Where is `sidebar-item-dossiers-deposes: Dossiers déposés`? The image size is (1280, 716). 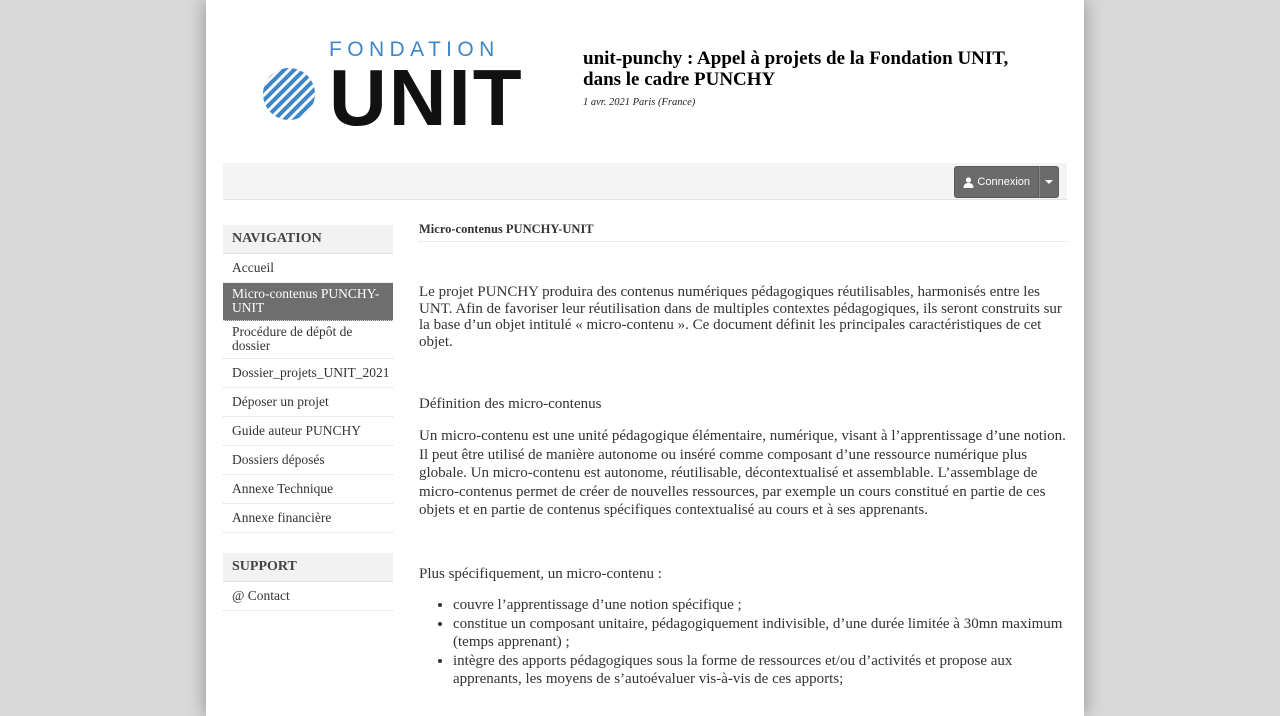 sidebar-item-dossiers-deposes: Dossiers déposés is located at coordinates (308, 460).